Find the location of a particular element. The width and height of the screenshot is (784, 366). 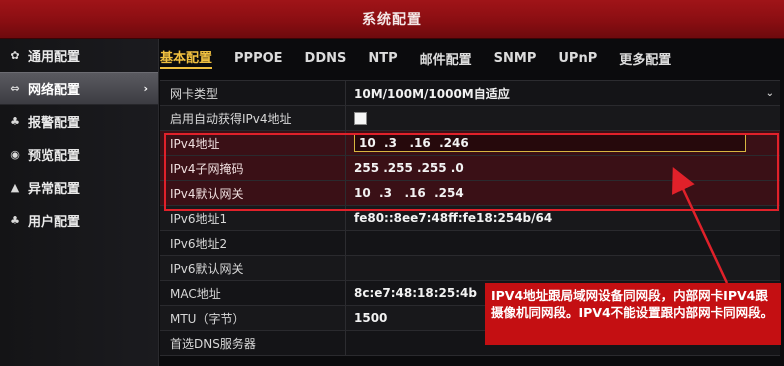

warning-icon: ▲ is located at coordinates (15, 187).